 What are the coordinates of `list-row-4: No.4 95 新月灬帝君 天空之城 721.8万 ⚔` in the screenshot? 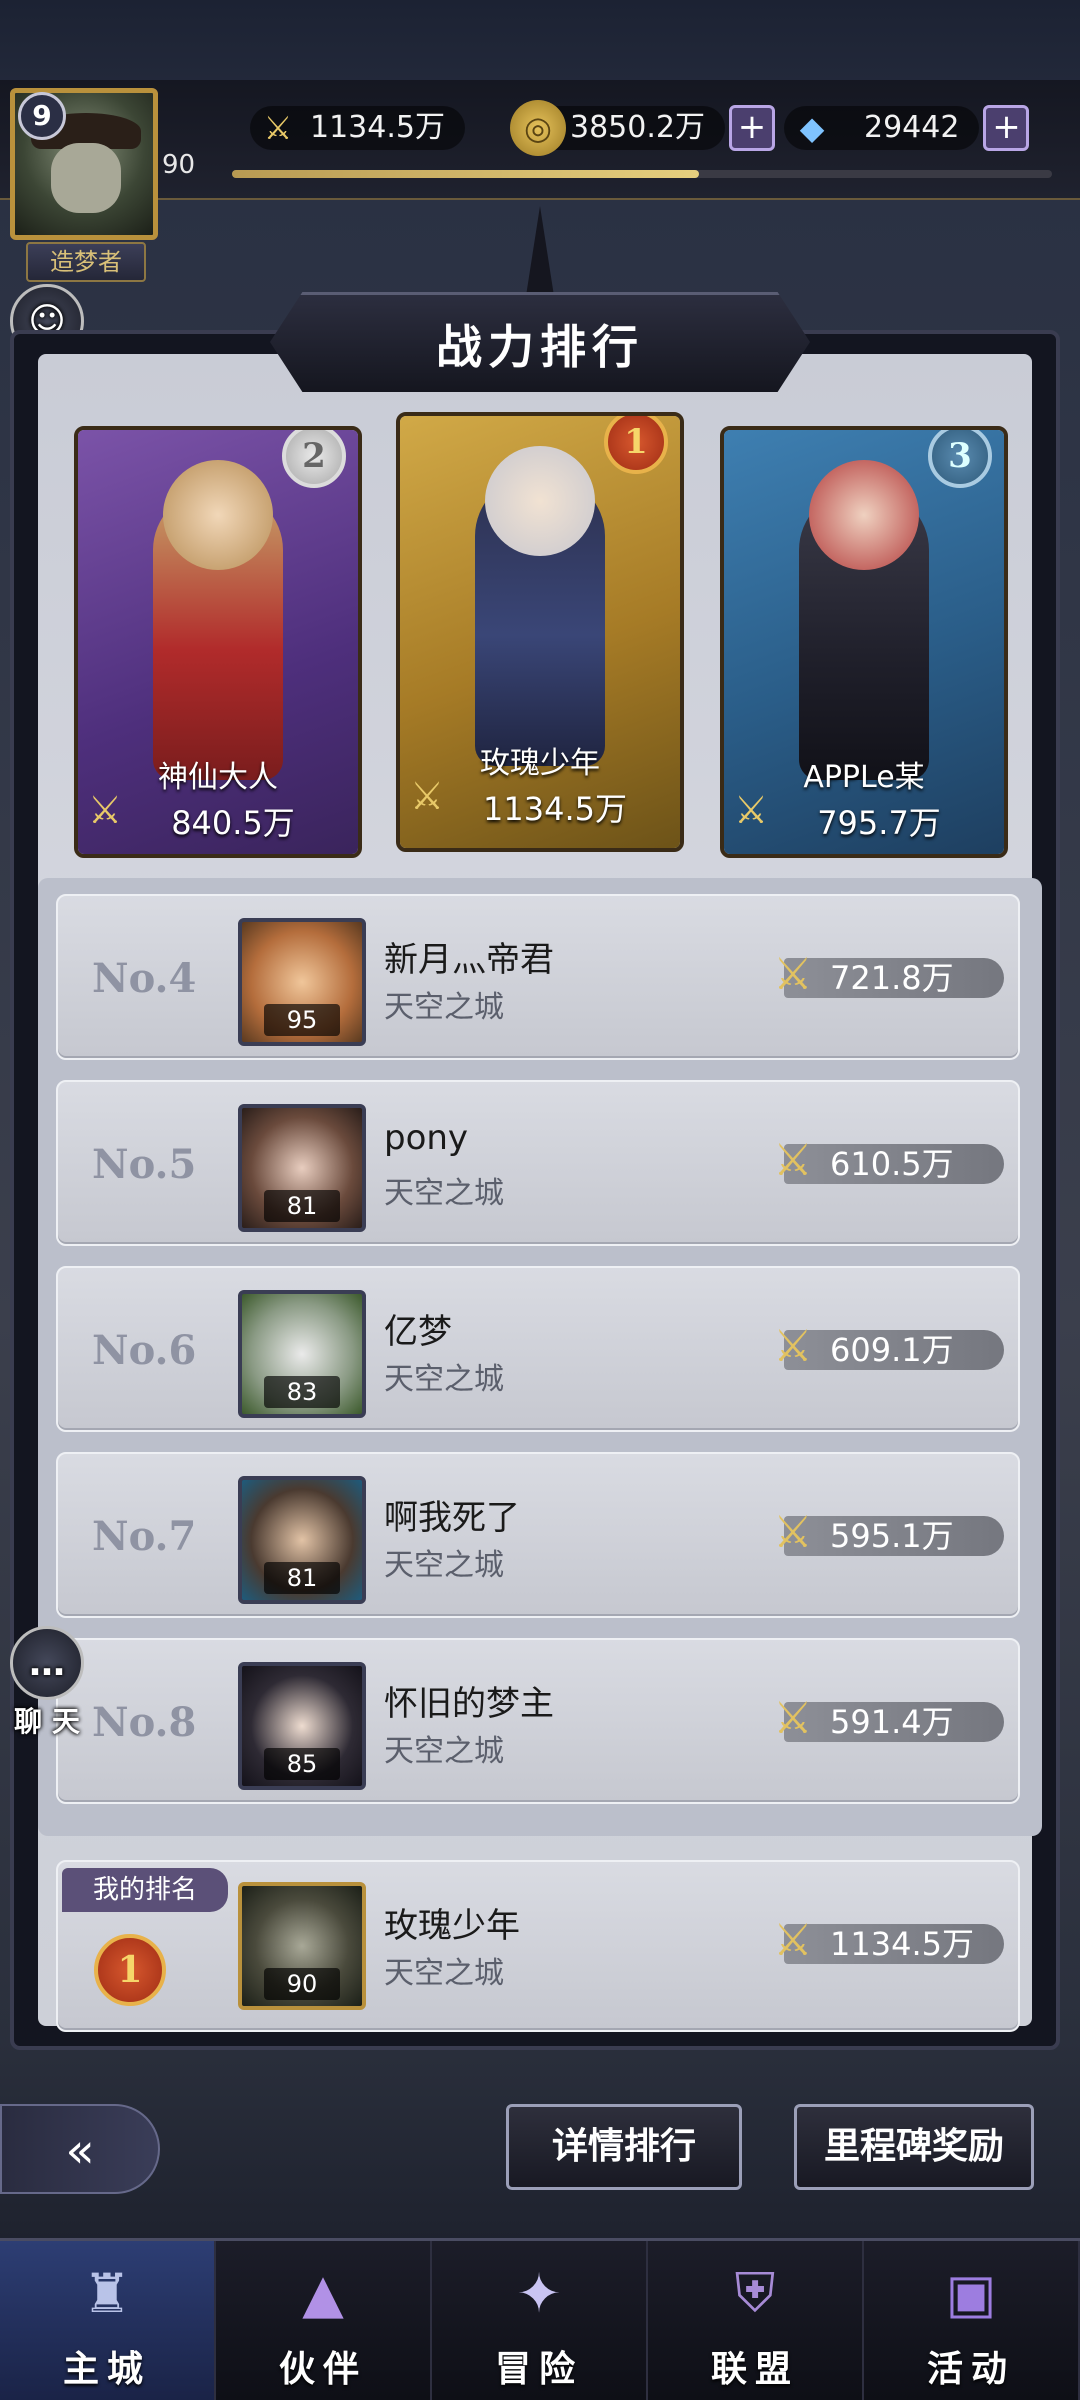 It's located at (538, 977).